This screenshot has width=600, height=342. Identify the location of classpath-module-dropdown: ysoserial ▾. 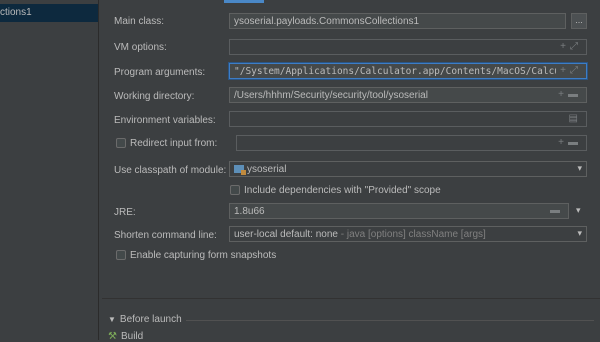
(408, 169).